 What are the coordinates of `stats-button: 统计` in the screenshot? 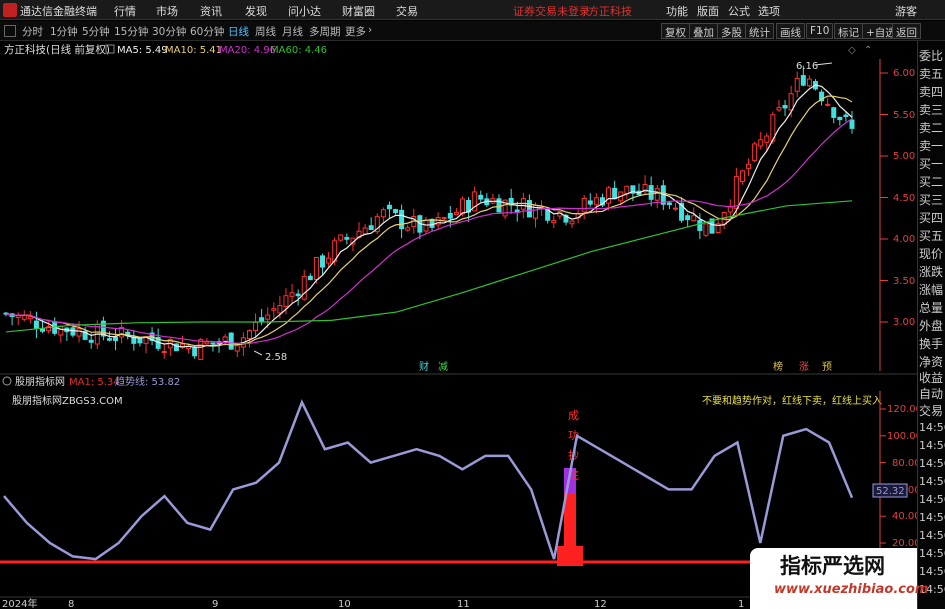 It's located at (759, 31).